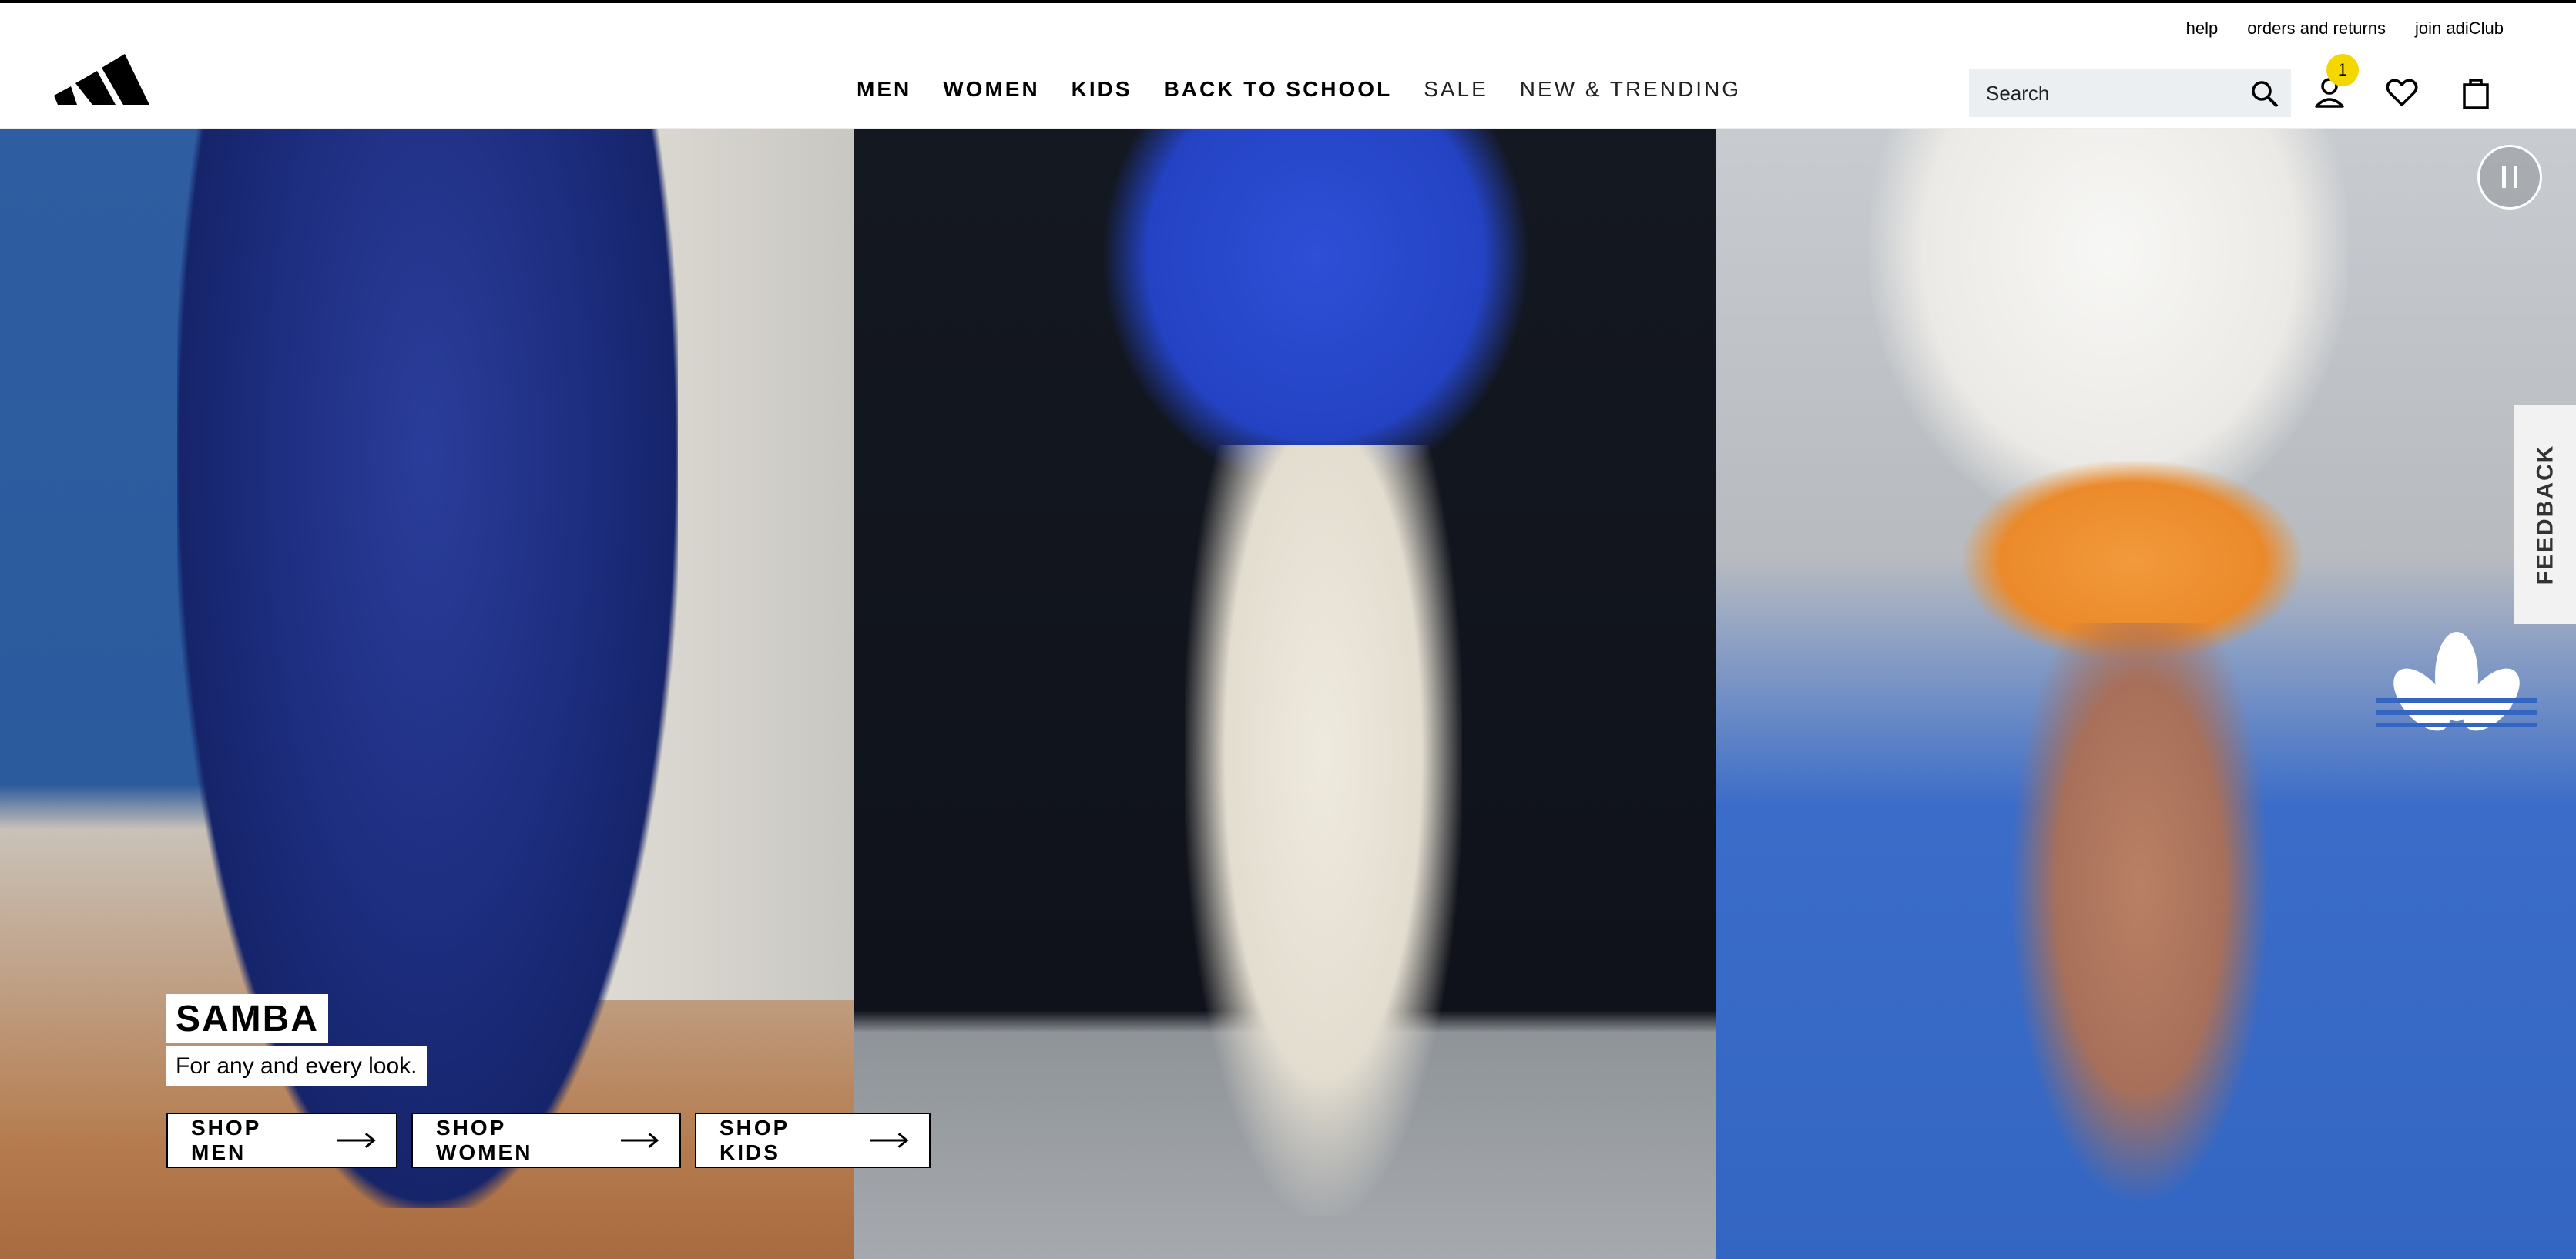 Image resolution: width=2576 pixels, height=1259 pixels. I want to click on hero-title: SAMBA, so click(247, 1018).